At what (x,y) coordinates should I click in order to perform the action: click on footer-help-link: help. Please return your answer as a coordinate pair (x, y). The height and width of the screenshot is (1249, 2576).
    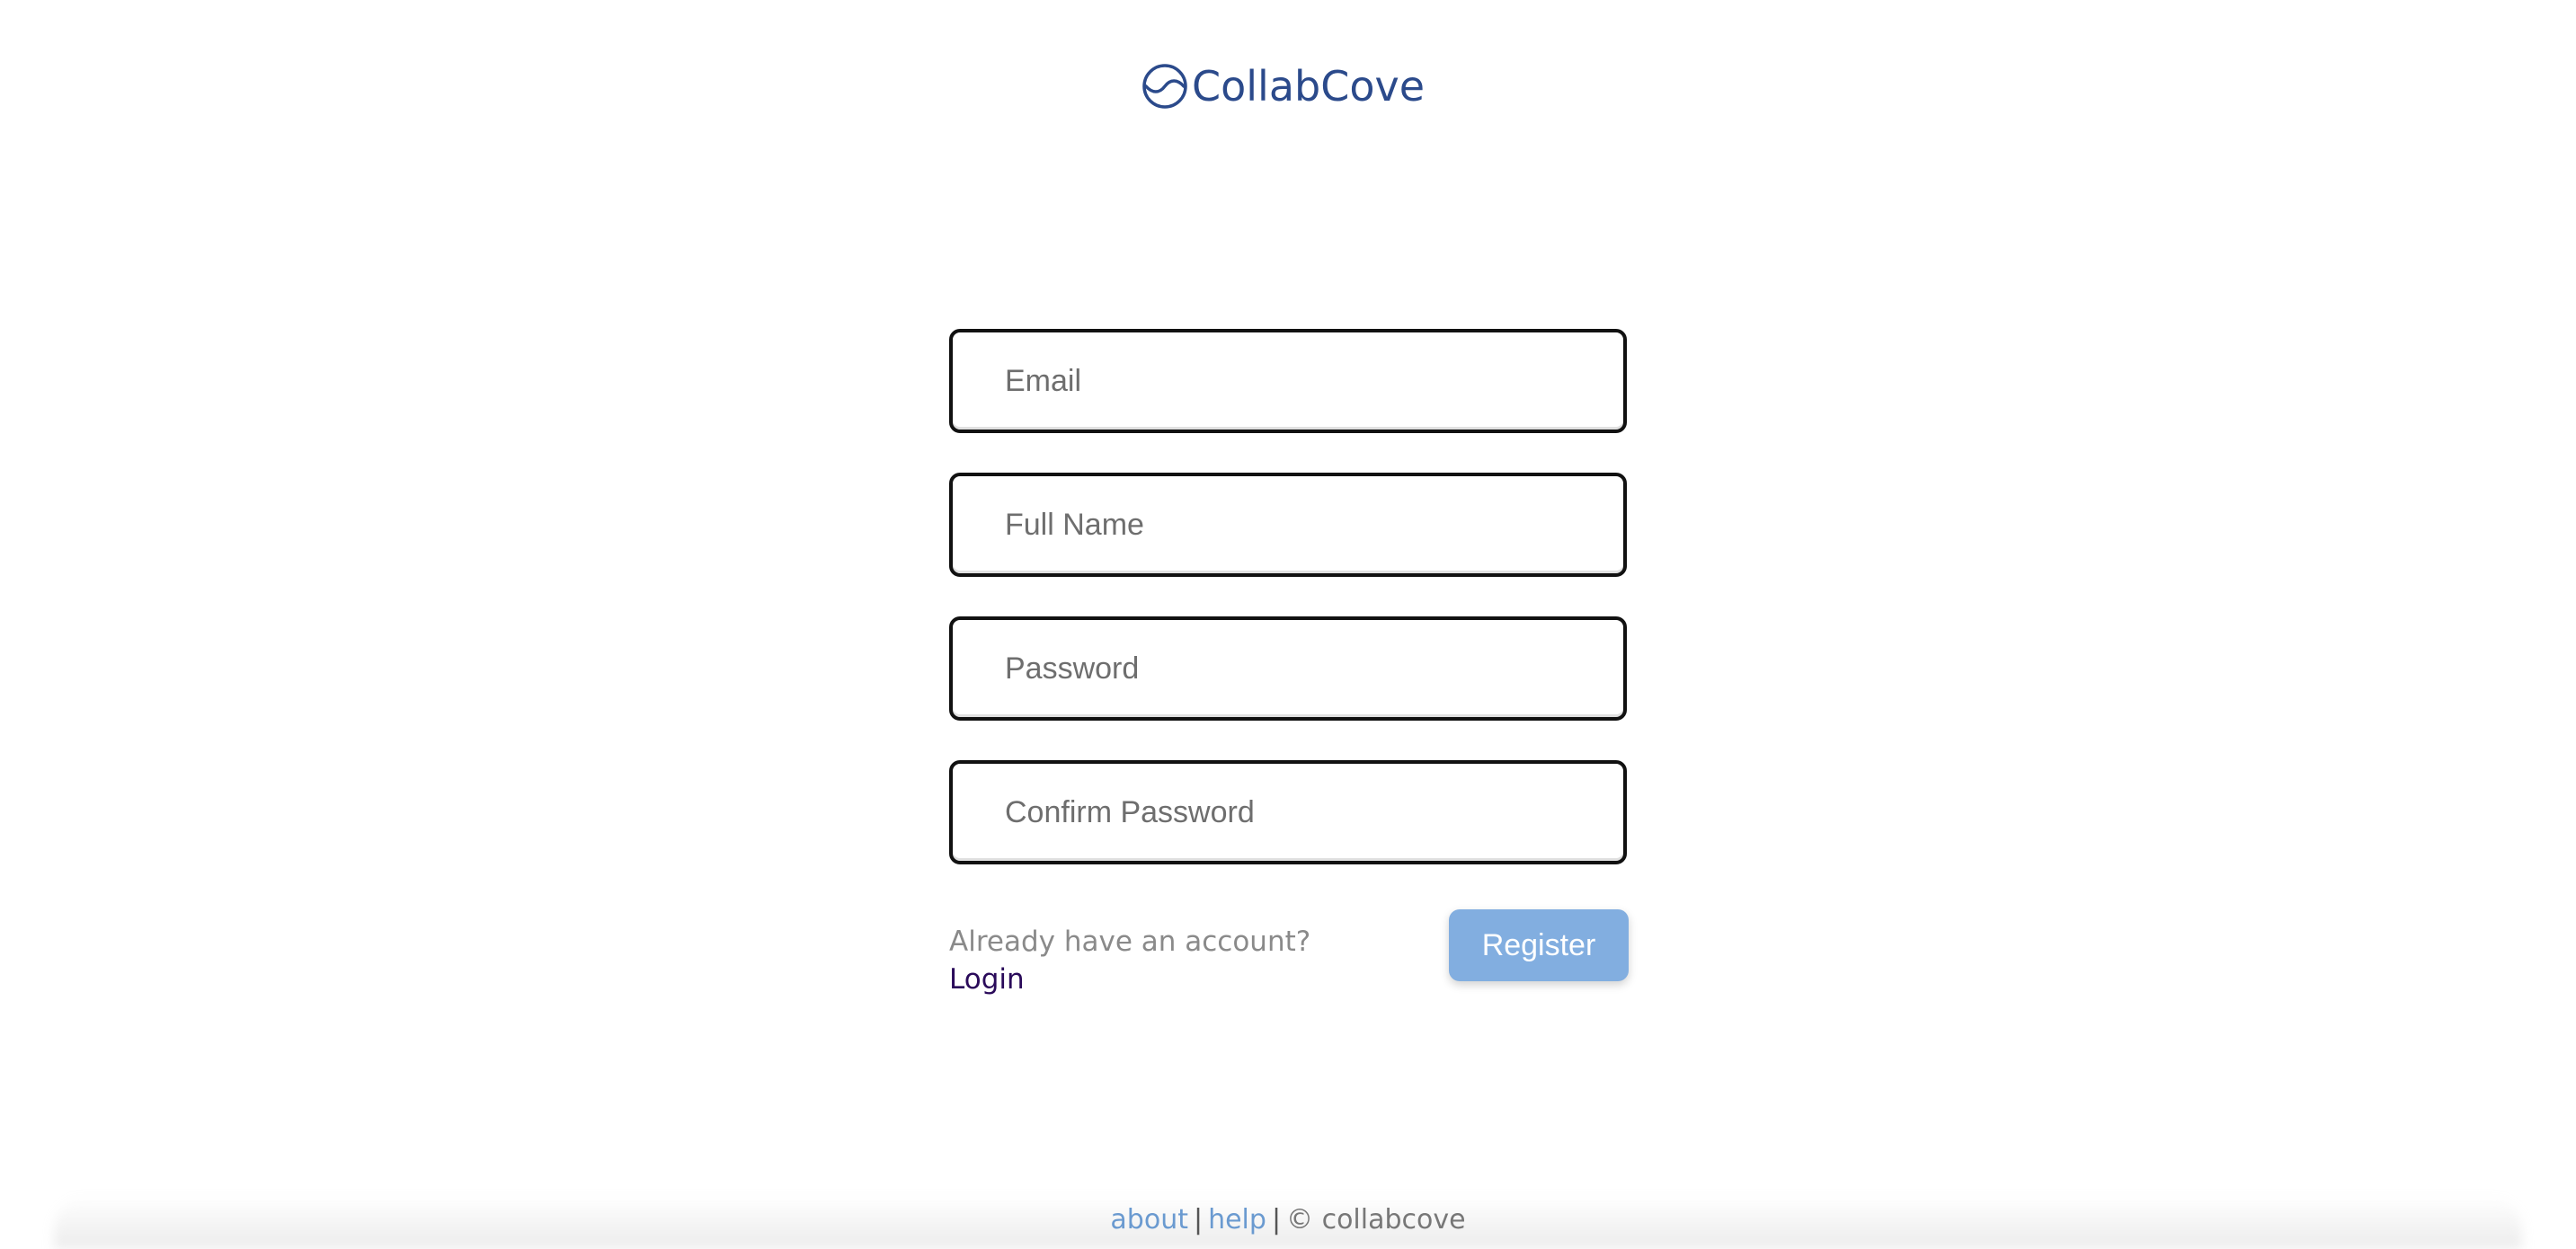
    Looking at the image, I should click on (1237, 1220).